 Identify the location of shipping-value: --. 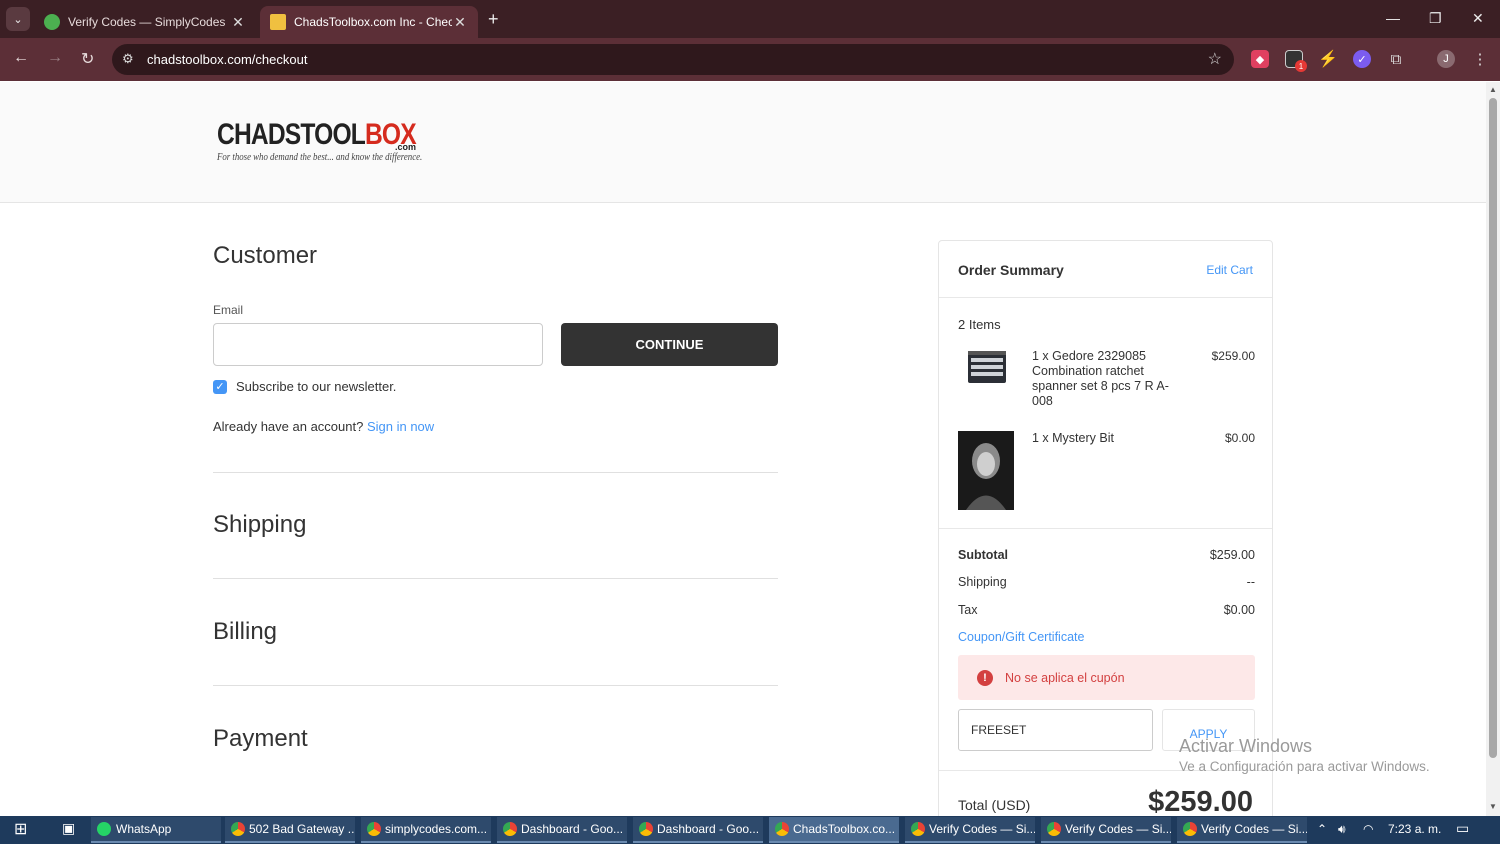
(1250, 582).